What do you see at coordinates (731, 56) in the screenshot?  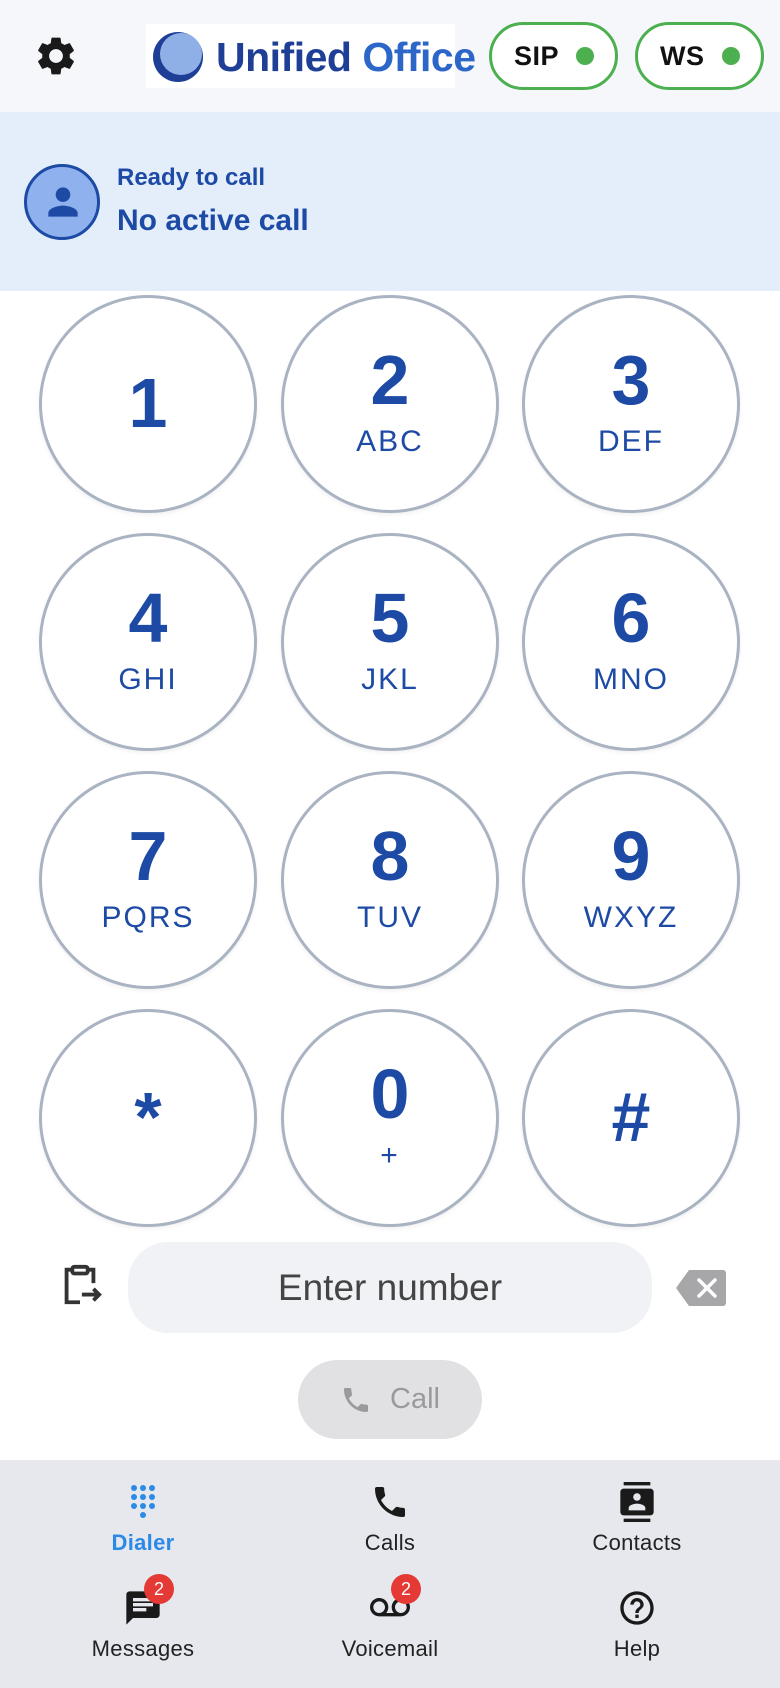 I see `ws-connected-indicator` at bounding box center [731, 56].